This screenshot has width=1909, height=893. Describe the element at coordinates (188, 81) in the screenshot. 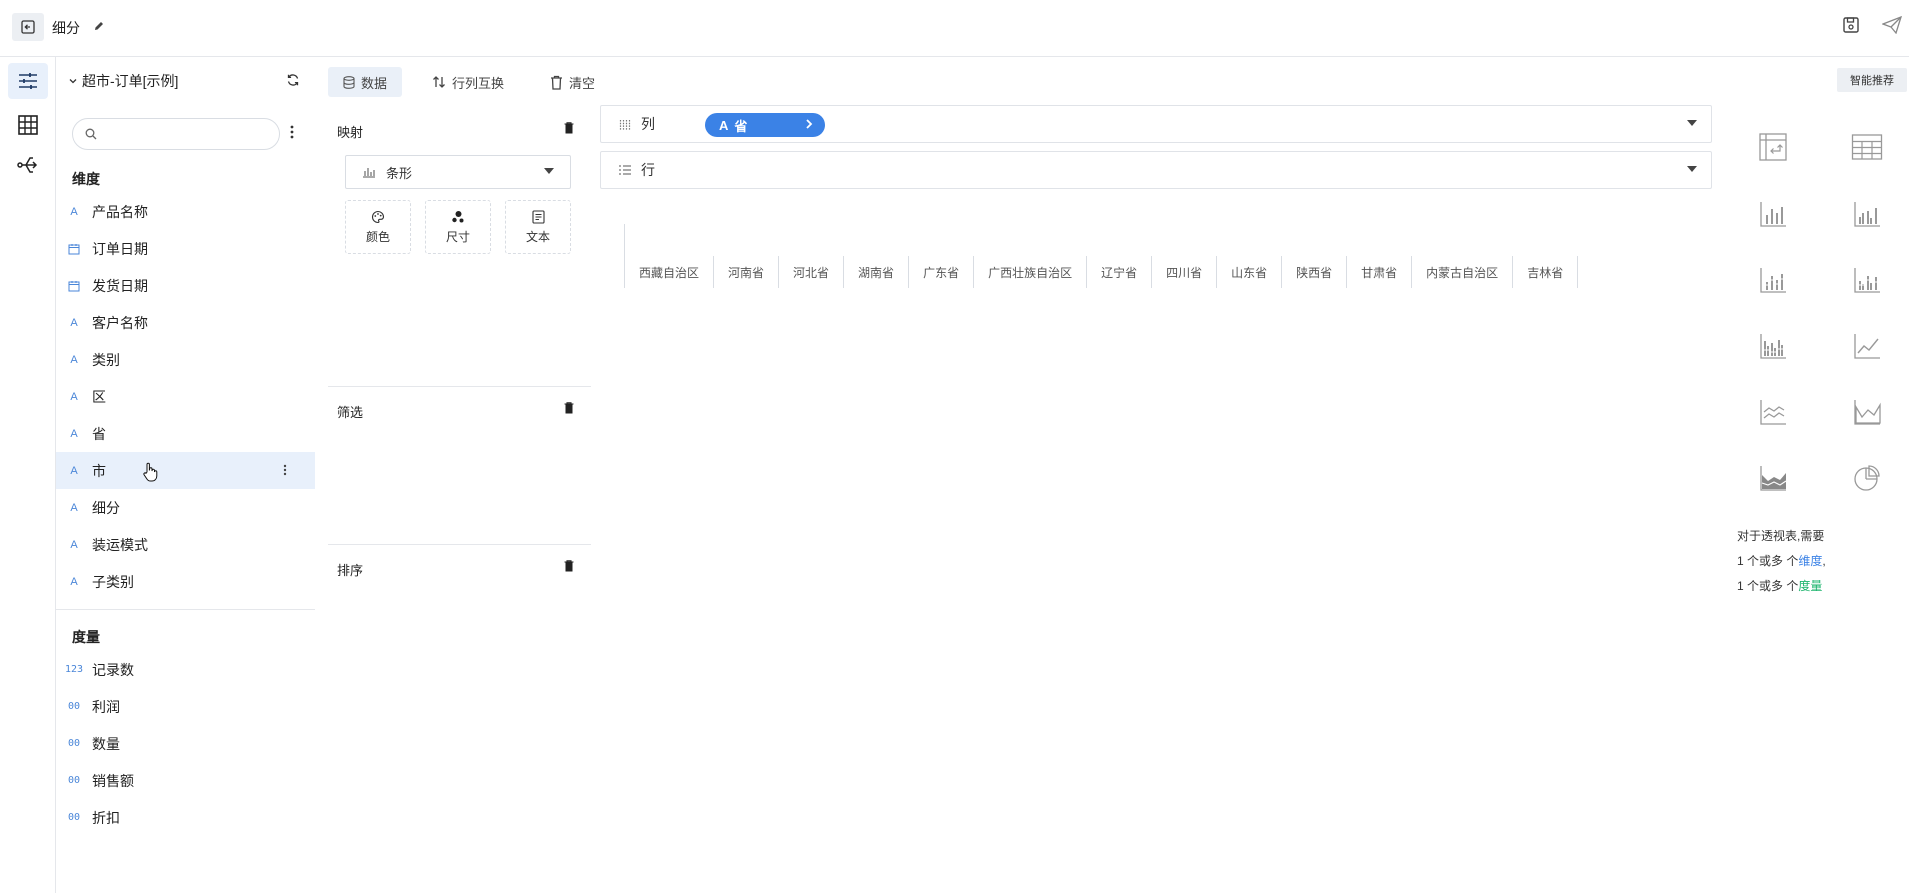

I see `dataset-selector: 超市-订单[示例]` at that location.